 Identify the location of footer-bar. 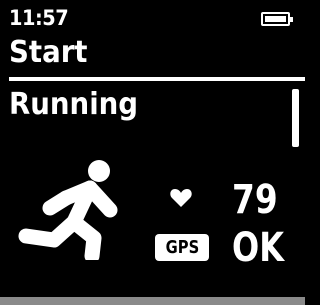
(152, 301).